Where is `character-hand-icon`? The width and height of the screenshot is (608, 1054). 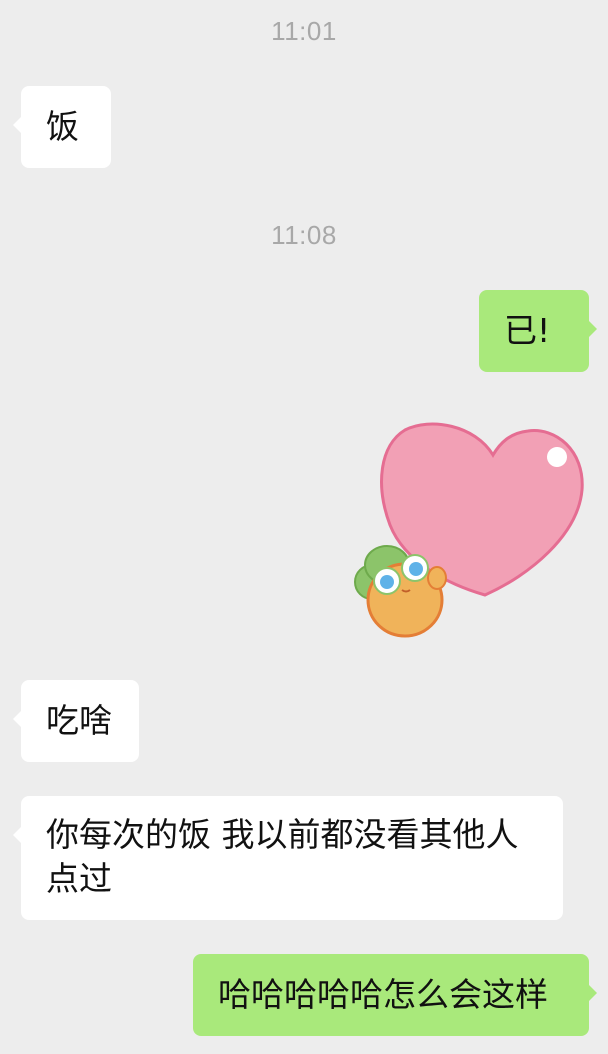
character-hand-icon is located at coordinates (437, 578).